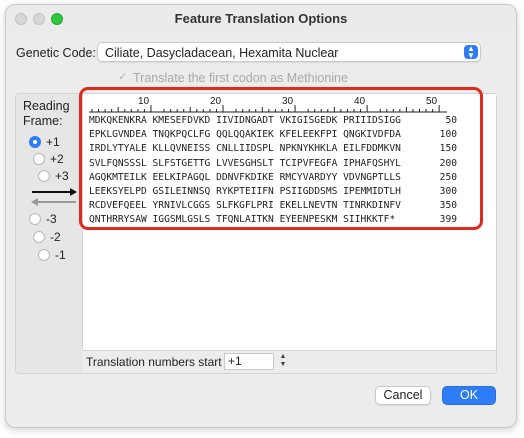 The width and height of the screenshot is (524, 438). What do you see at coordinates (51, 219) in the screenshot?
I see `radio-label: -3` at bounding box center [51, 219].